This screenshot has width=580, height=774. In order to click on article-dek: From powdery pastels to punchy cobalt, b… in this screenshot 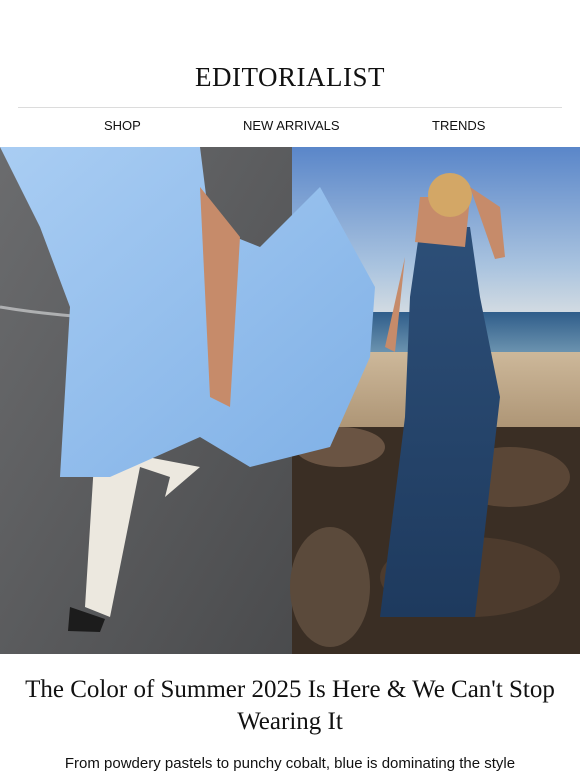, I will do `click(290, 763)`.